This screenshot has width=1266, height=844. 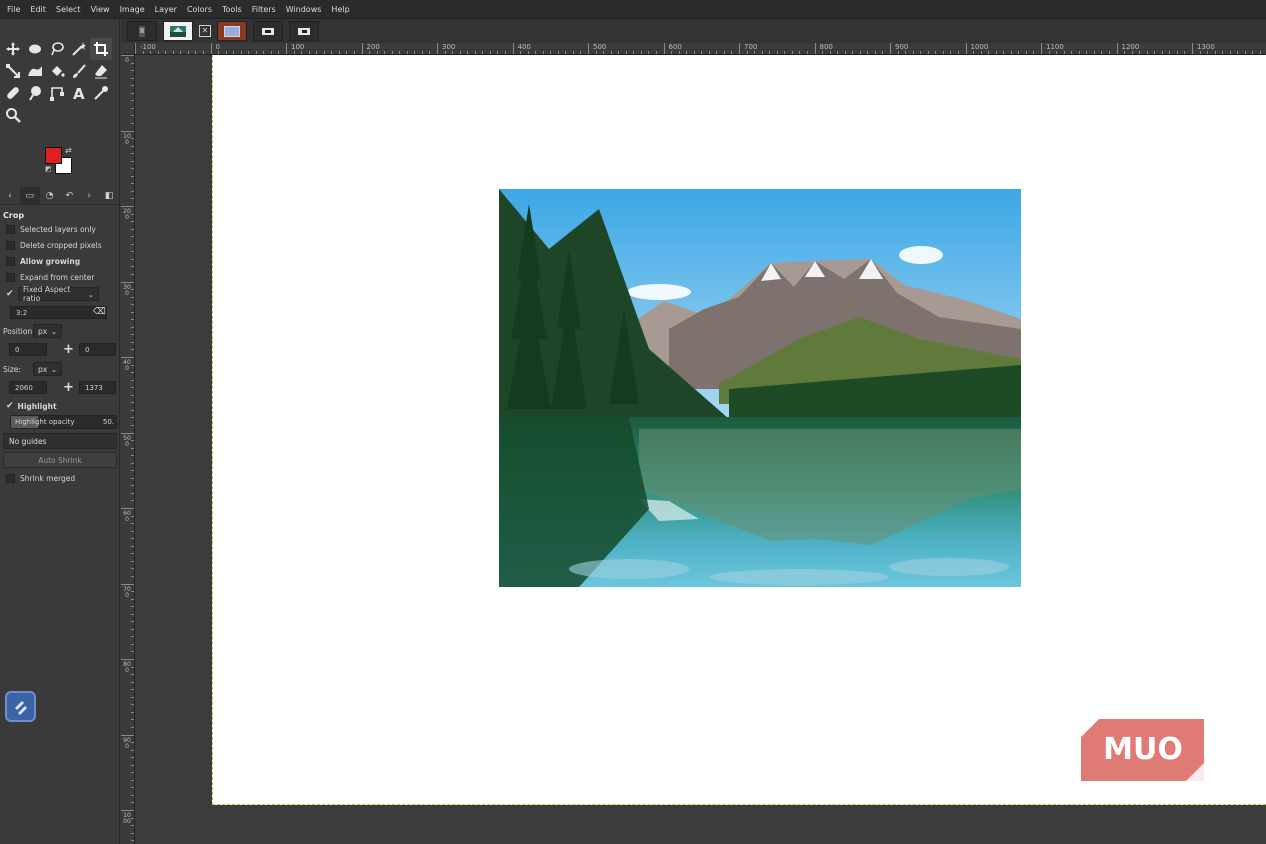 What do you see at coordinates (90, 294) in the screenshot?
I see `chevron-down-icon: ⌄` at bounding box center [90, 294].